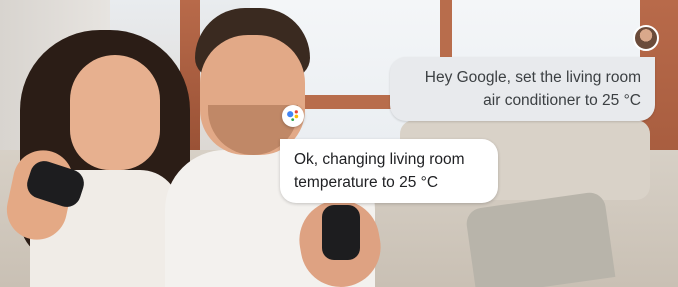  What do you see at coordinates (532, 77) in the screenshot?
I see `user-message-line: Hey Google, set the living room` at bounding box center [532, 77].